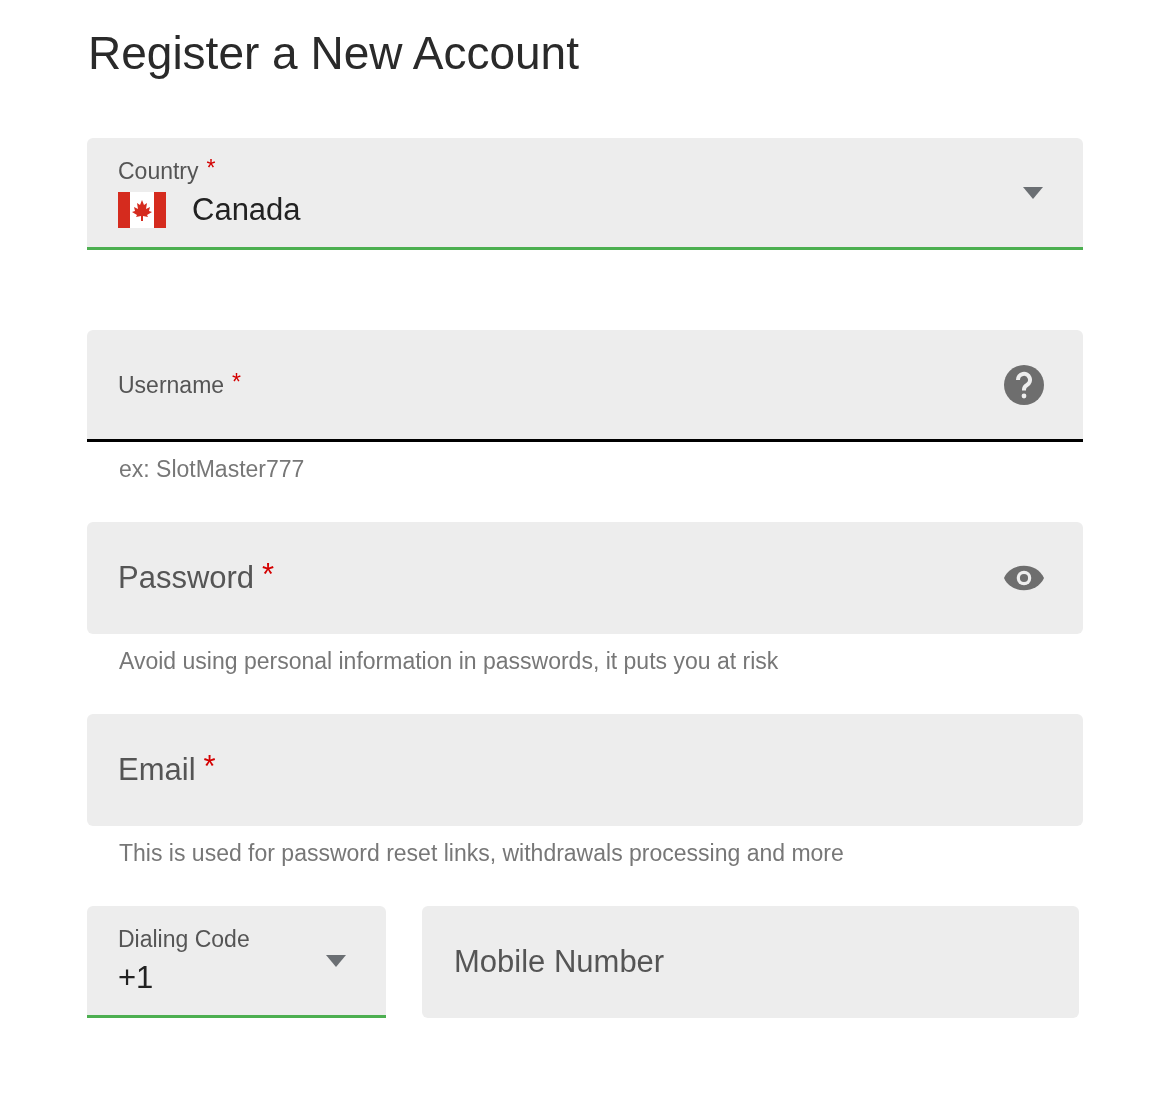  Describe the element at coordinates (1024, 384) in the screenshot. I see `help-icon` at that location.